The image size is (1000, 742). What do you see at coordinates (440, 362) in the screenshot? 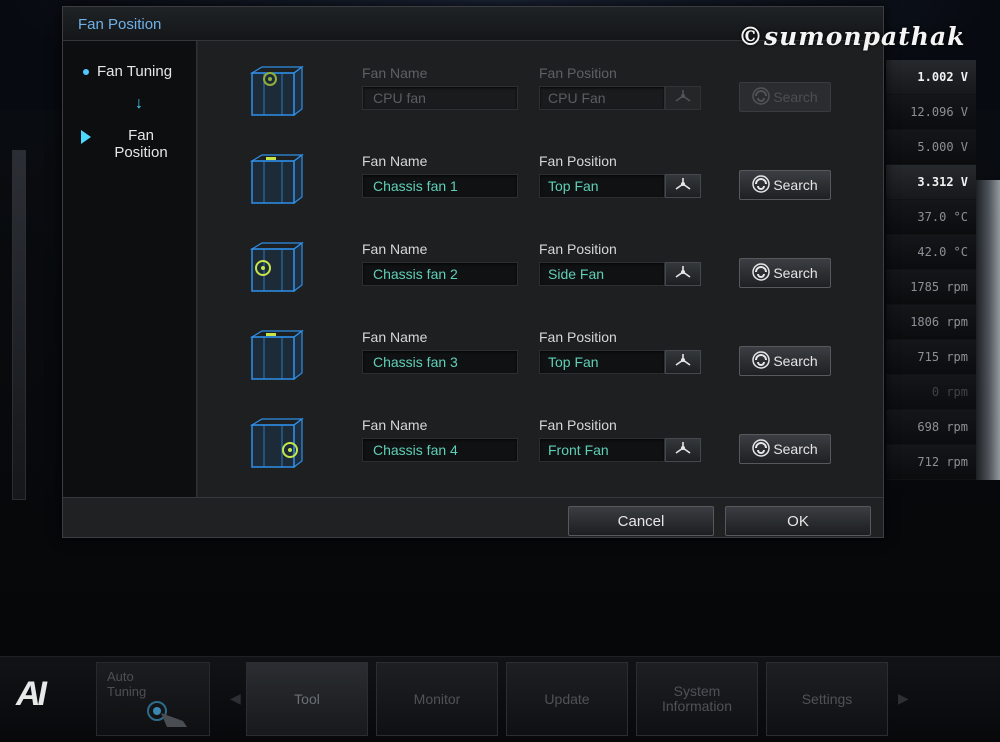
I see `fan-name-field: Chassis fan 3` at bounding box center [440, 362].